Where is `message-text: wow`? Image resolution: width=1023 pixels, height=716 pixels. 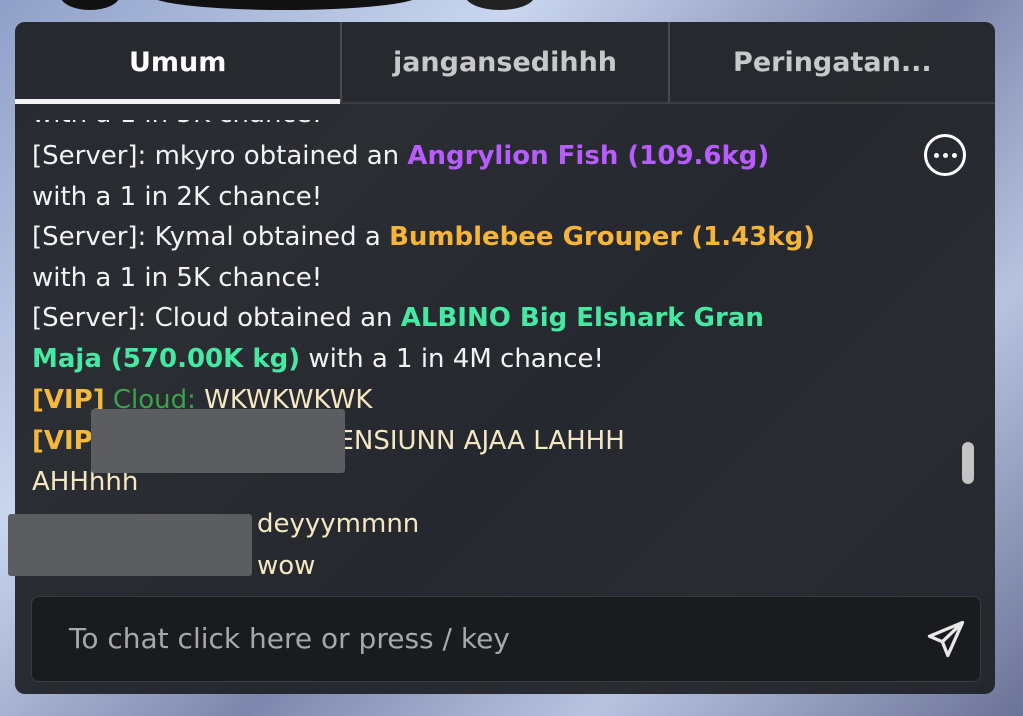
message-text: wow is located at coordinates (286, 566).